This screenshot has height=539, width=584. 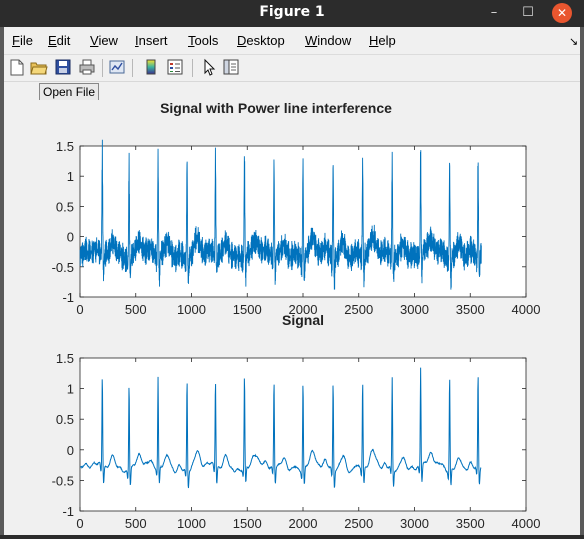 I want to click on property-inspector-icon, so click(x=231, y=67).